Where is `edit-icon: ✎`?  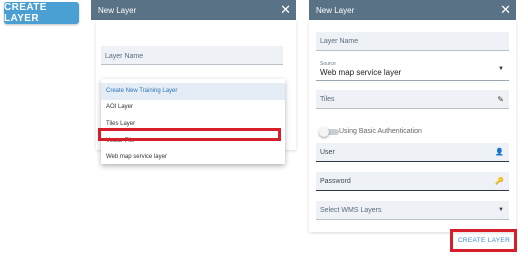 edit-icon: ✎ is located at coordinates (500, 99).